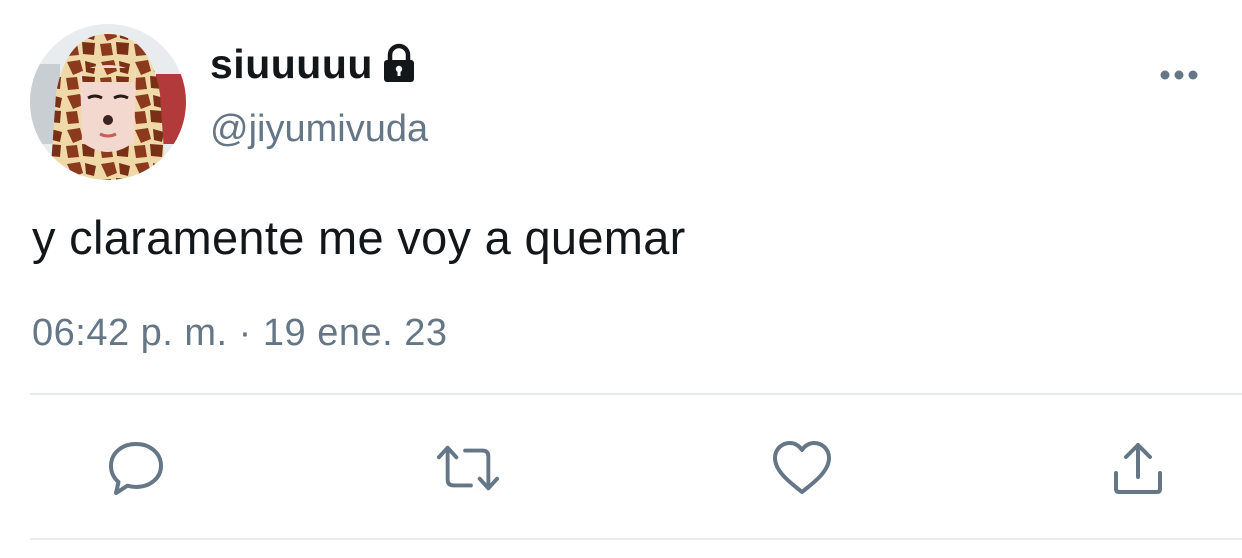 The height and width of the screenshot is (558, 1242). What do you see at coordinates (240, 333) in the screenshot?
I see `tweet-timestamp: 06:42 p. m. · 19 ene. 23` at bounding box center [240, 333].